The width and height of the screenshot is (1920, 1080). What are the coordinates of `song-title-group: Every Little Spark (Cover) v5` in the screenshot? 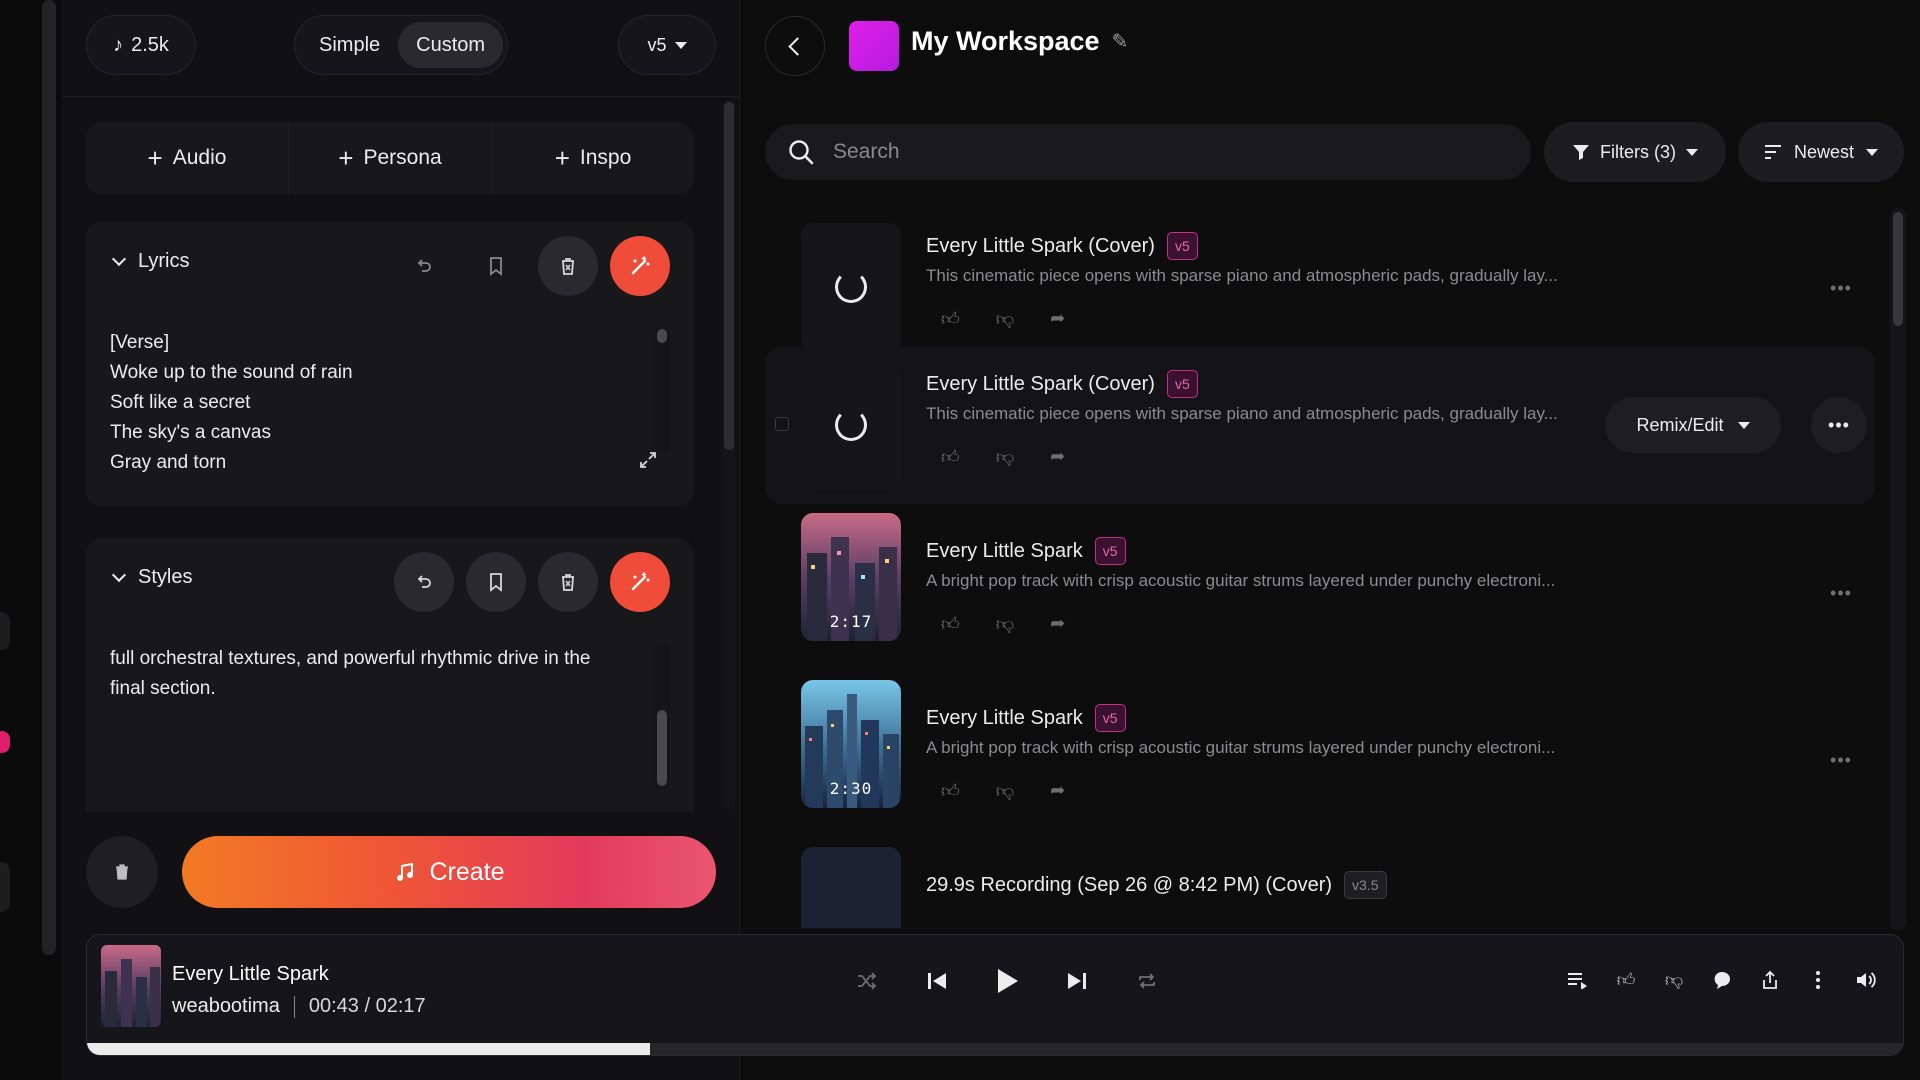 It's located at (1062, 246).